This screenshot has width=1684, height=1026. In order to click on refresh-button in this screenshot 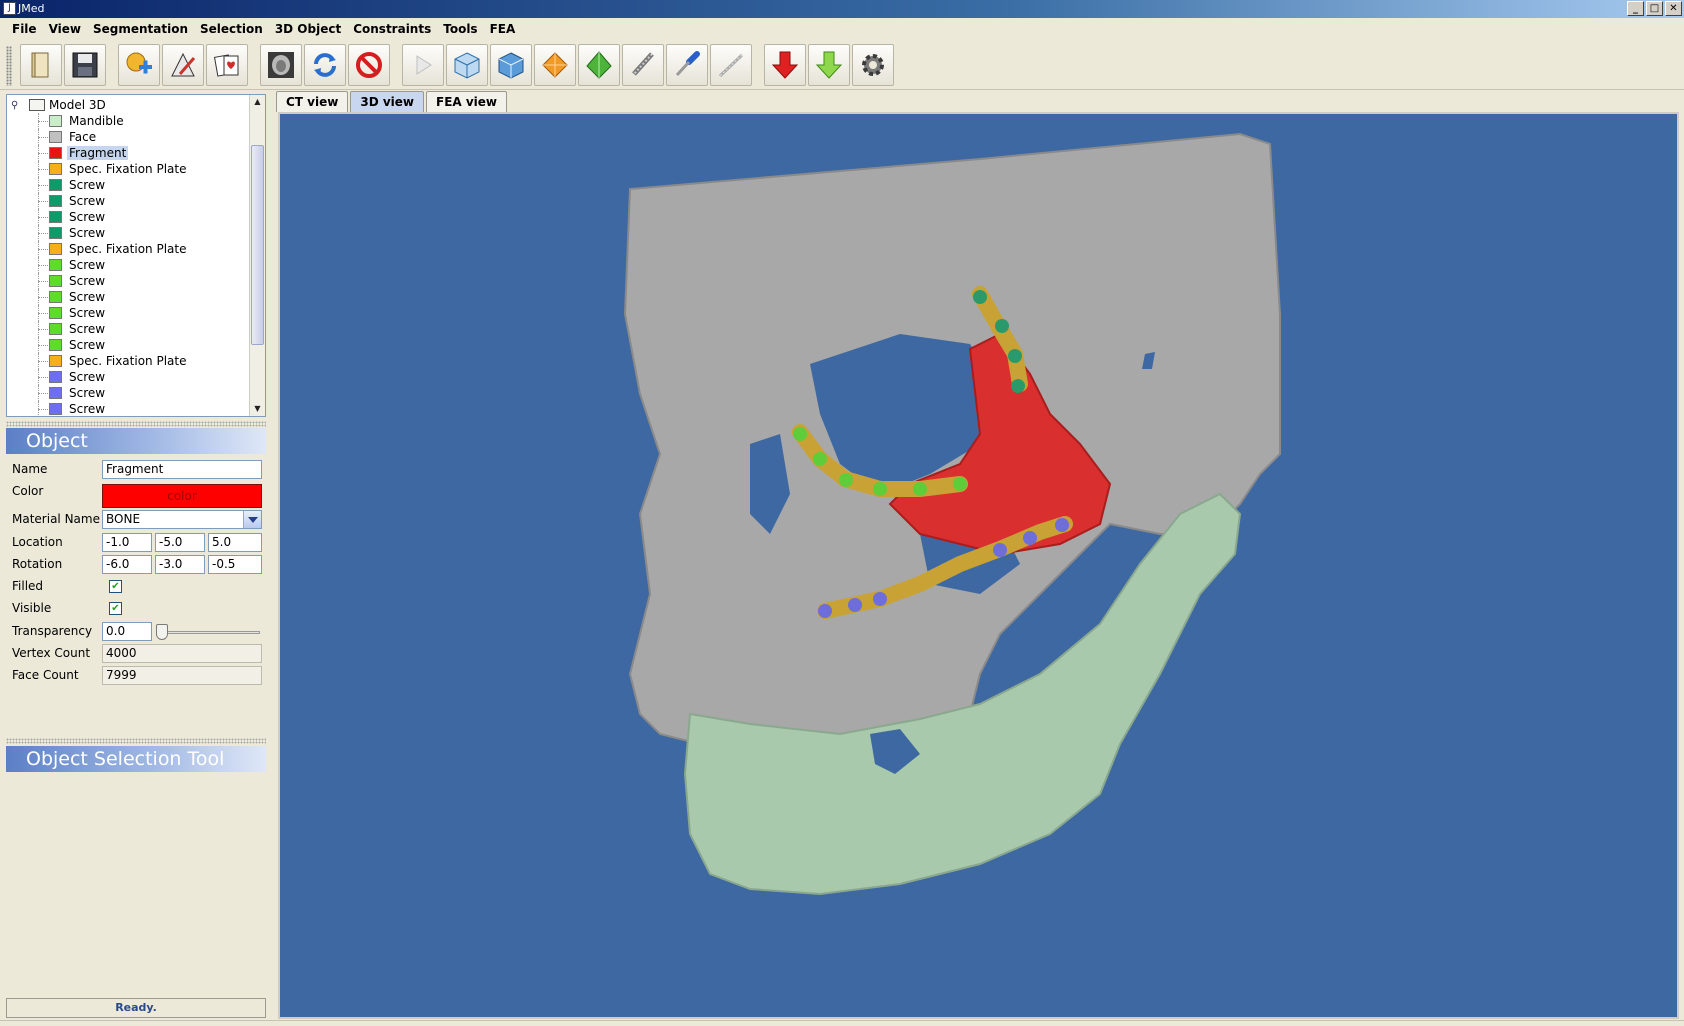, I will do `click(325, 65)`.